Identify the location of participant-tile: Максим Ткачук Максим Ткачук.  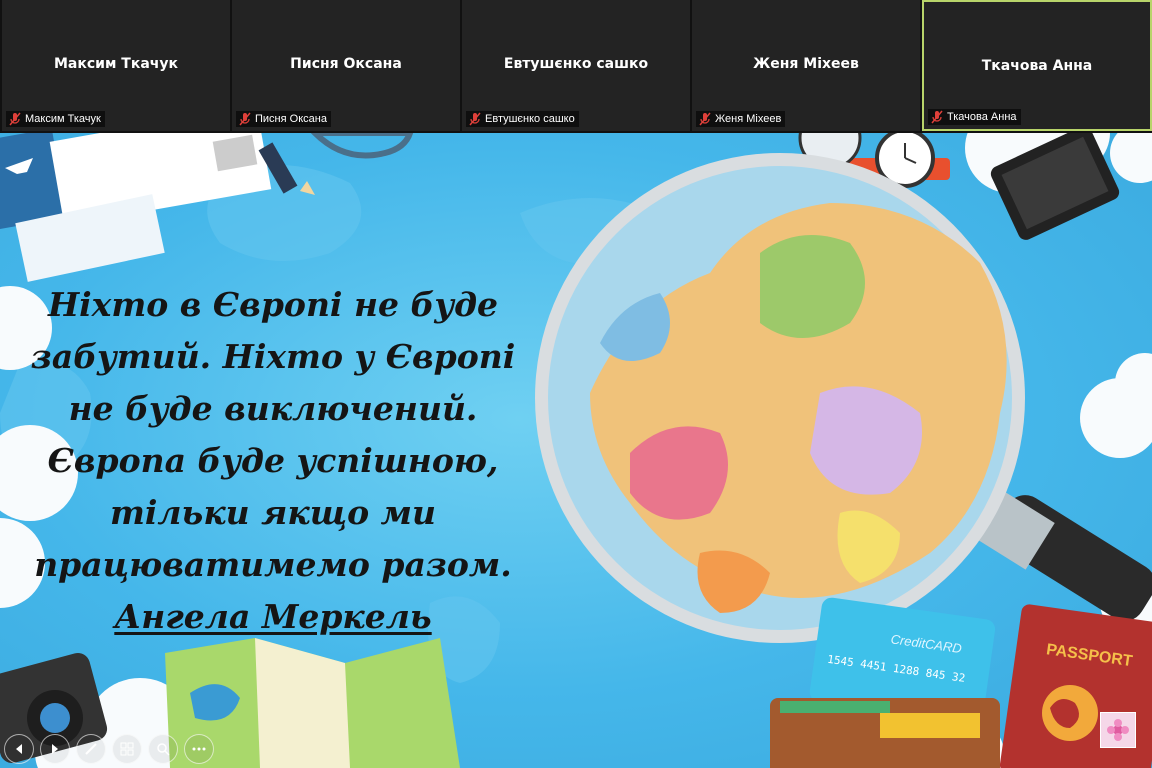
(116, 65).